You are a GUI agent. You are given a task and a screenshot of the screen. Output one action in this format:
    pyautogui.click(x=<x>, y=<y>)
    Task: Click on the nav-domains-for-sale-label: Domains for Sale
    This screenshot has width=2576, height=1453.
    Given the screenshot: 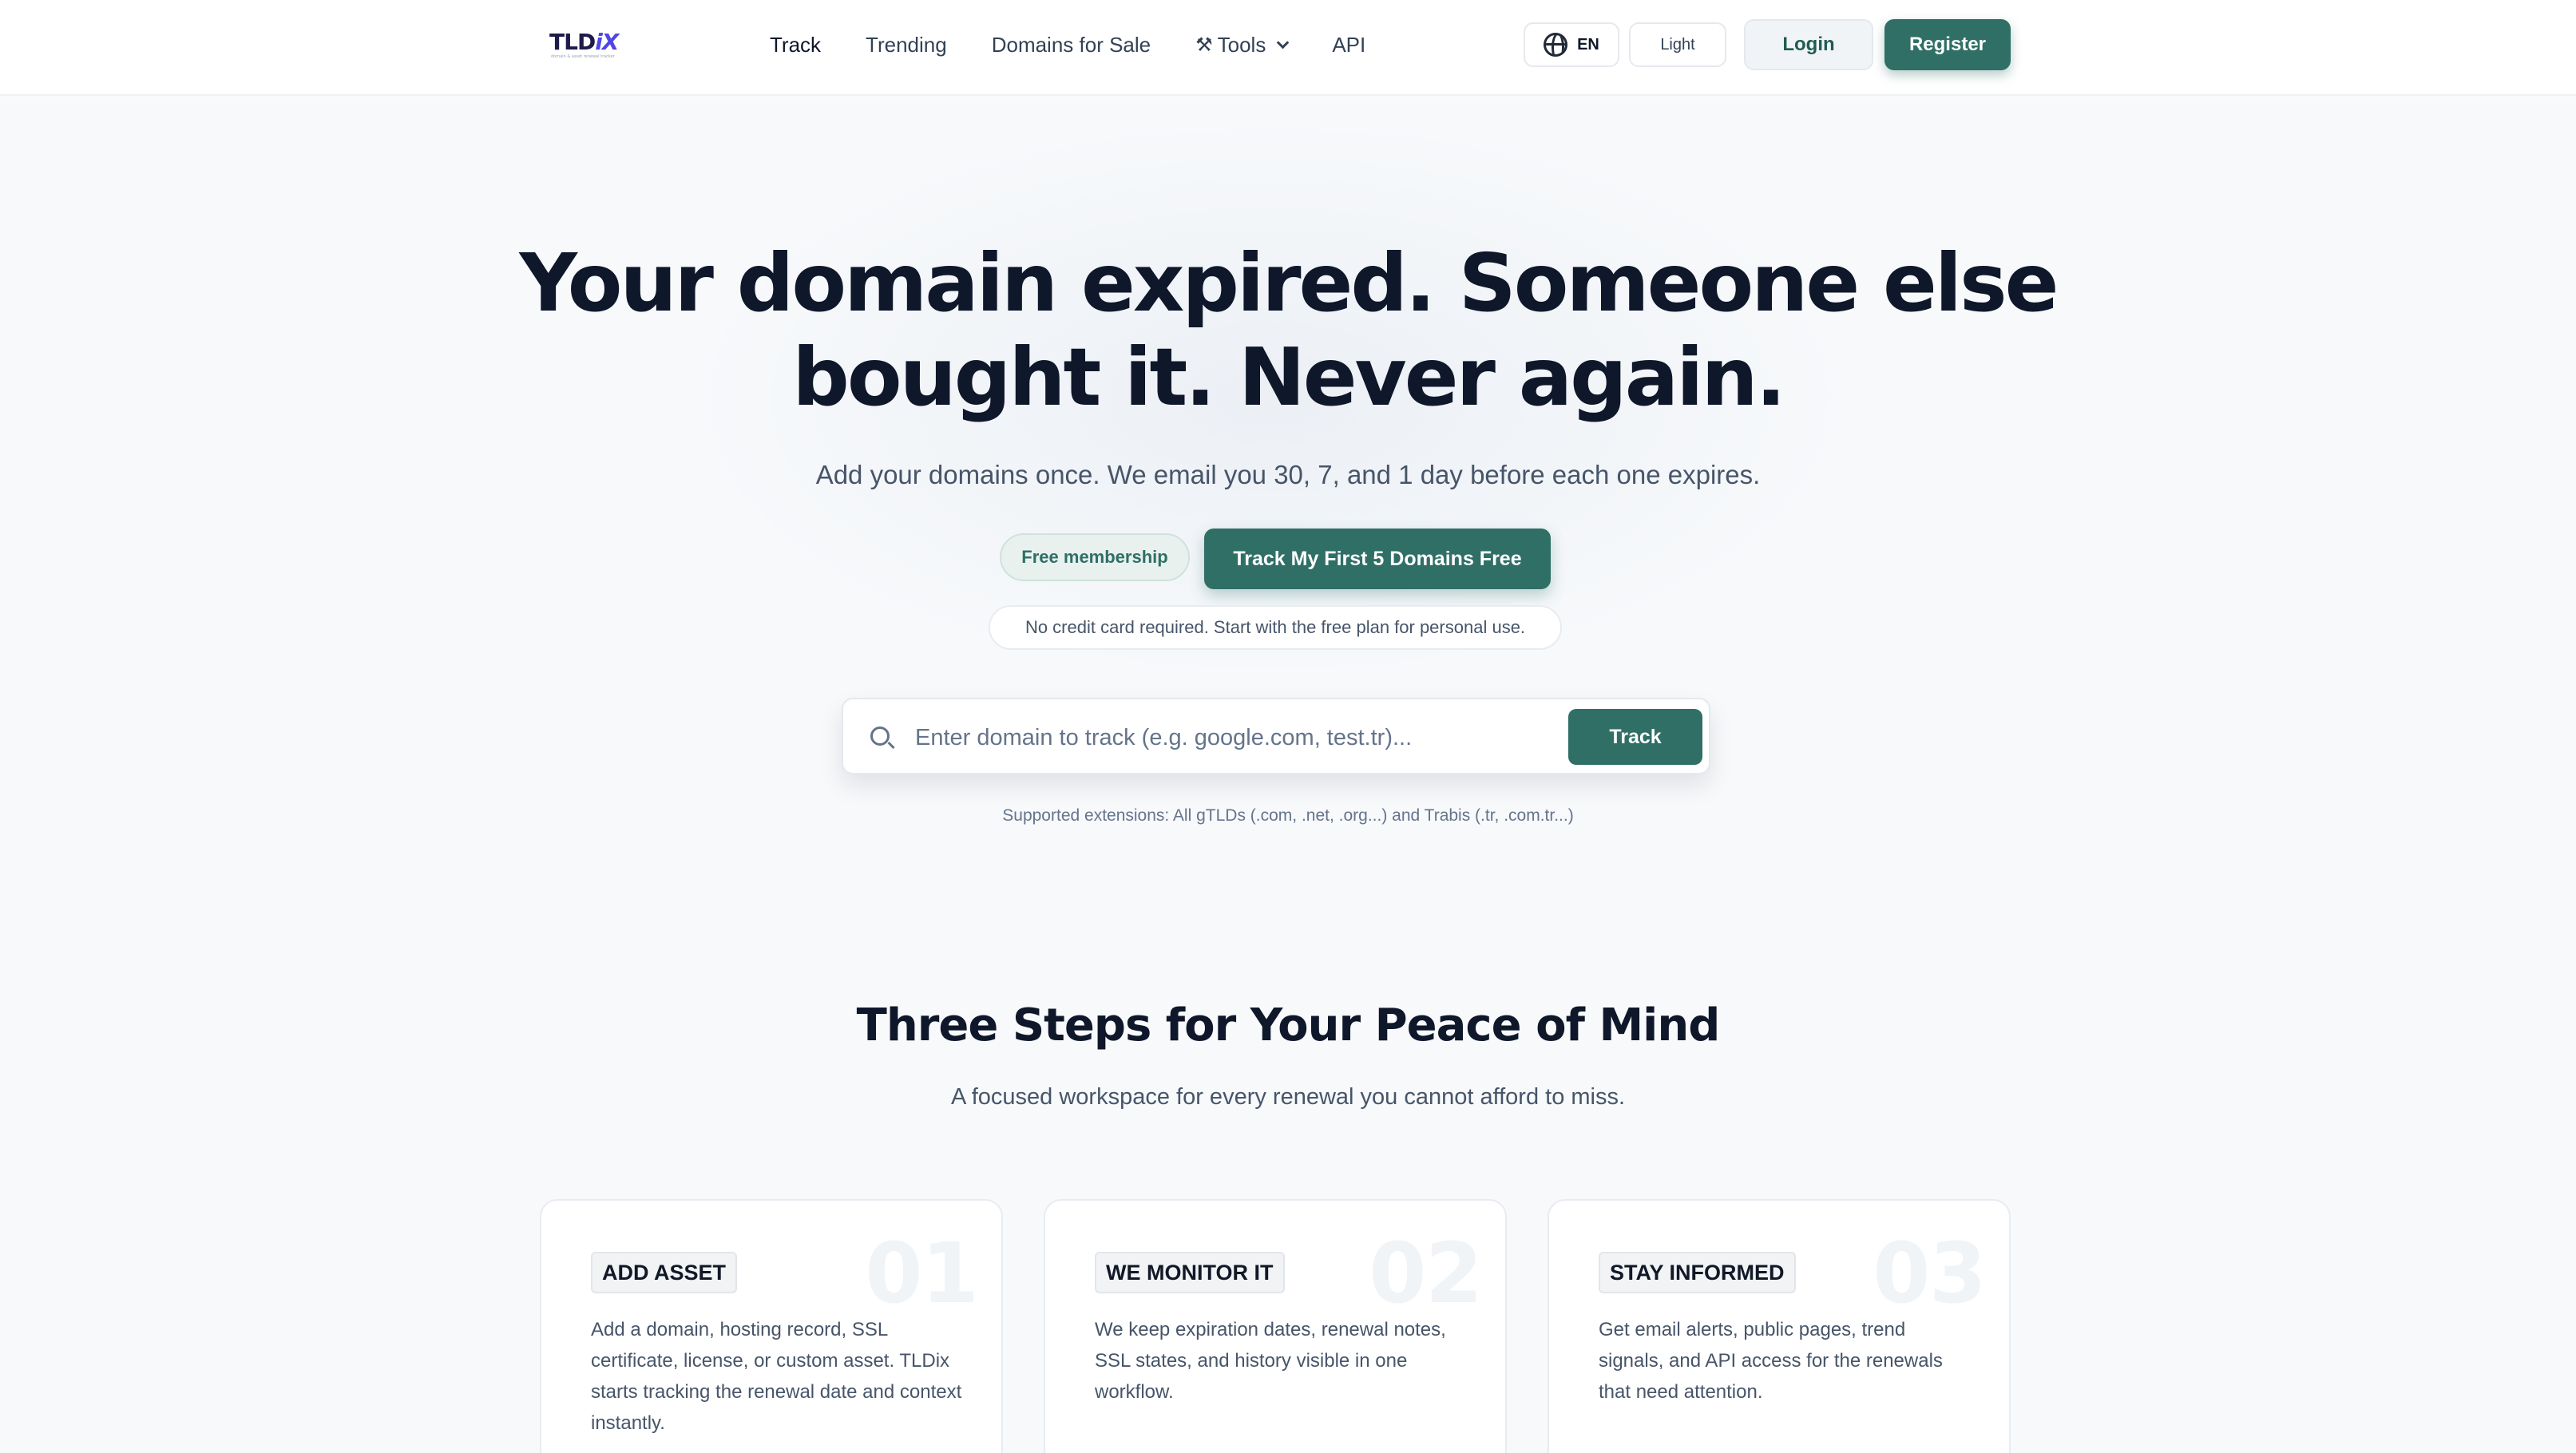 What is the action you would take?
    pyautogui.click(x=1071, y=45)
    